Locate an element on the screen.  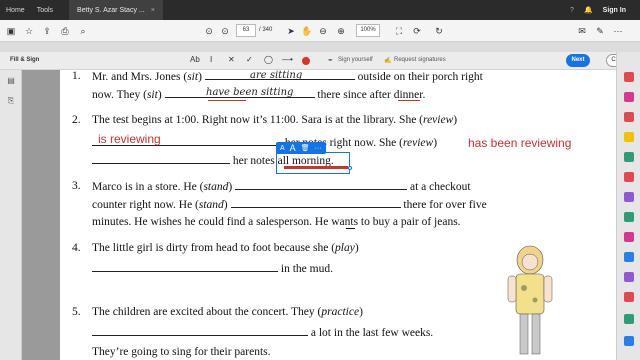
send-for-signature-icon is located at coordinates (629, 277).